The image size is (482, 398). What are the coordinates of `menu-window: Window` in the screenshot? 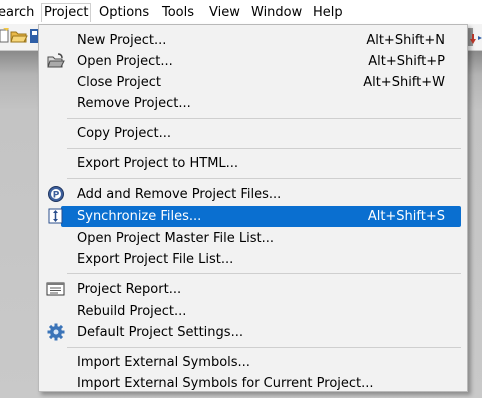 It's located at (276, 13).